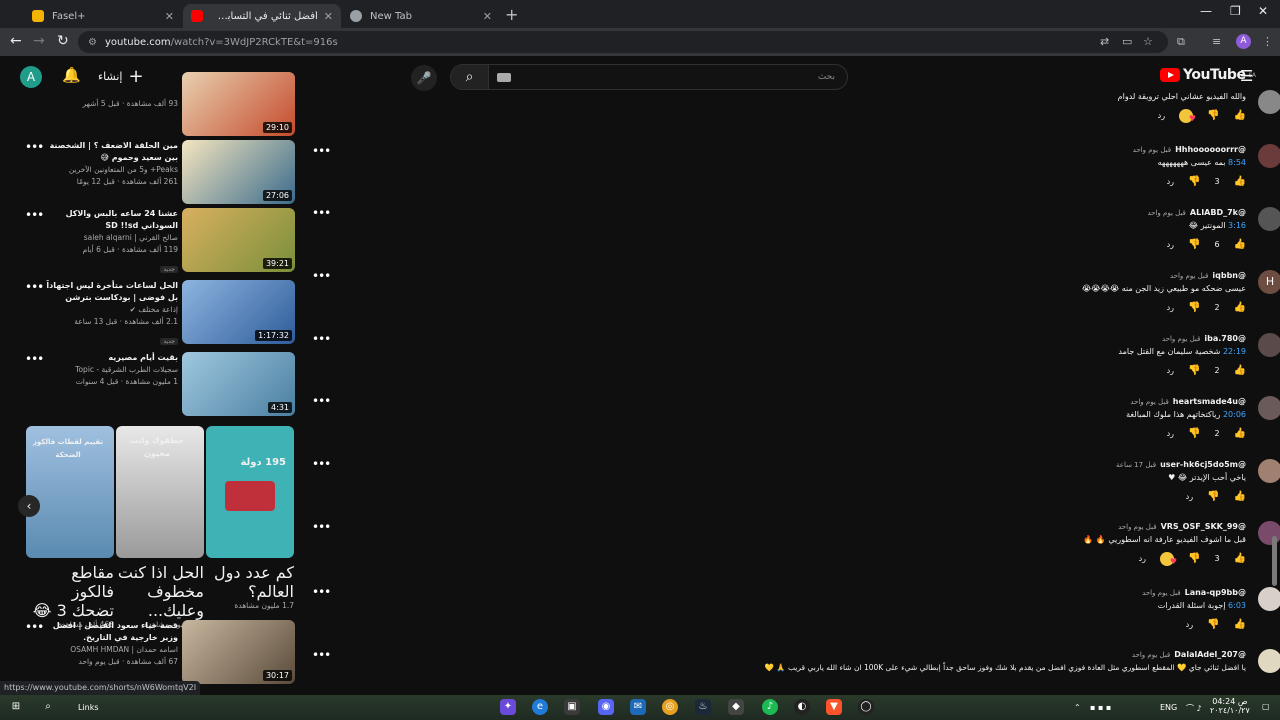 This screenshot has height=720, width=1280. What do you see at coordinates (638, 707) in the screenshot?
I see `outlook-icon: ✉` at bounding box center [638, 707].